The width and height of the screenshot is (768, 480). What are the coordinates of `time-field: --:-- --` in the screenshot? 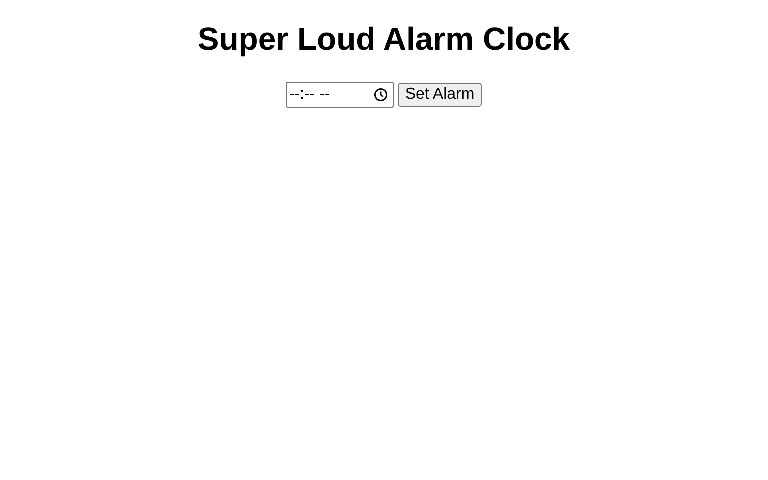 It's located at (340, 95).